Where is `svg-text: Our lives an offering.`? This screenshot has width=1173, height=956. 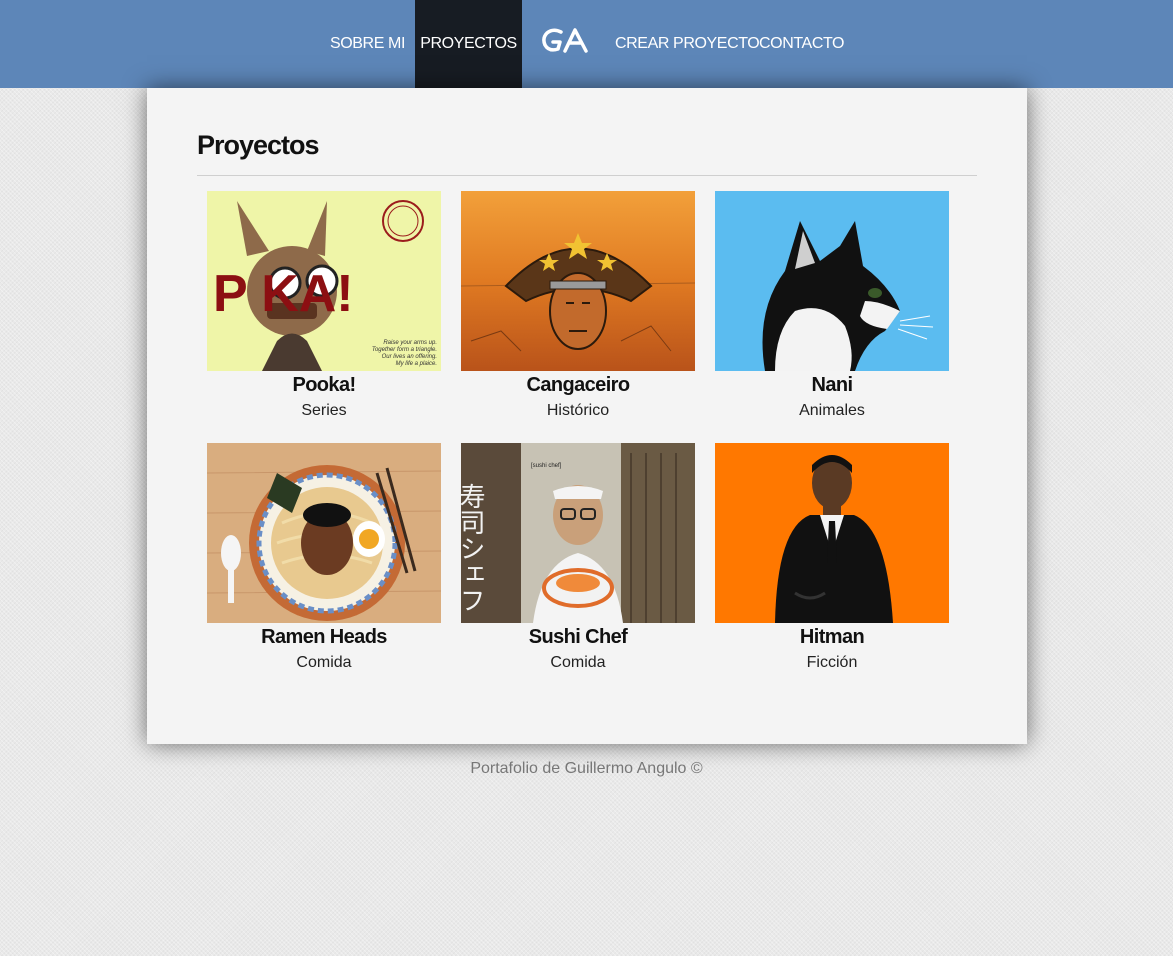 svg-text: Our lives an offering. is located at coordinates (409, 357).